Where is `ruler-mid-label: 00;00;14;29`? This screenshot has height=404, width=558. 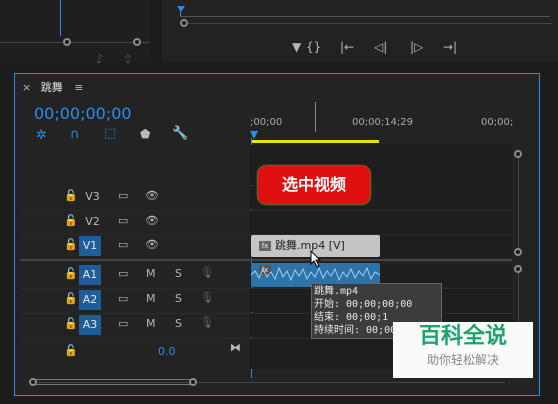
ruler-mid-label: 00;00;14;29 is located at coordinates (383, 122).